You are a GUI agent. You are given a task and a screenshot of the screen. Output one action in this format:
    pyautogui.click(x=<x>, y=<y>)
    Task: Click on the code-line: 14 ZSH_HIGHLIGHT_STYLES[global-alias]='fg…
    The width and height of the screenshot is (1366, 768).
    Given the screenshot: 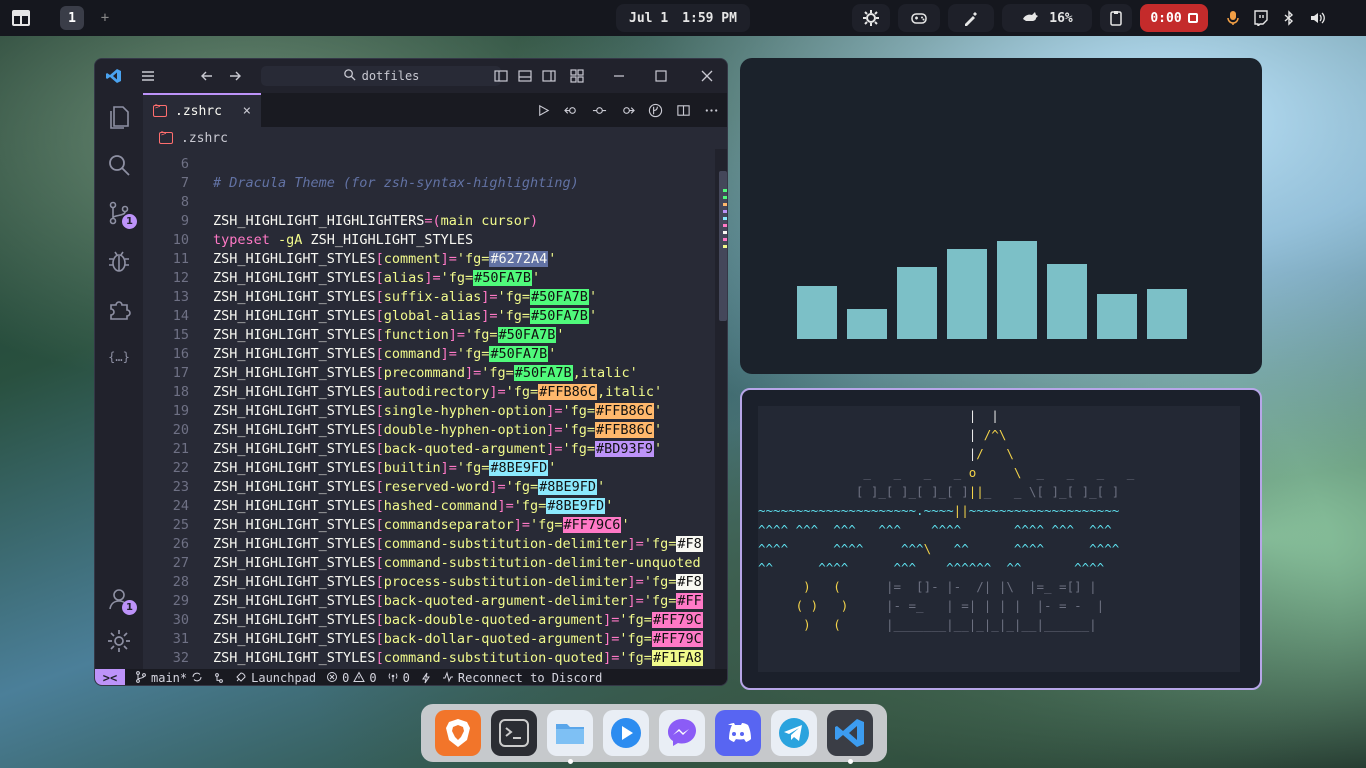 What is the action you would take?
    pyautogui.click(x=435, y=316)
    